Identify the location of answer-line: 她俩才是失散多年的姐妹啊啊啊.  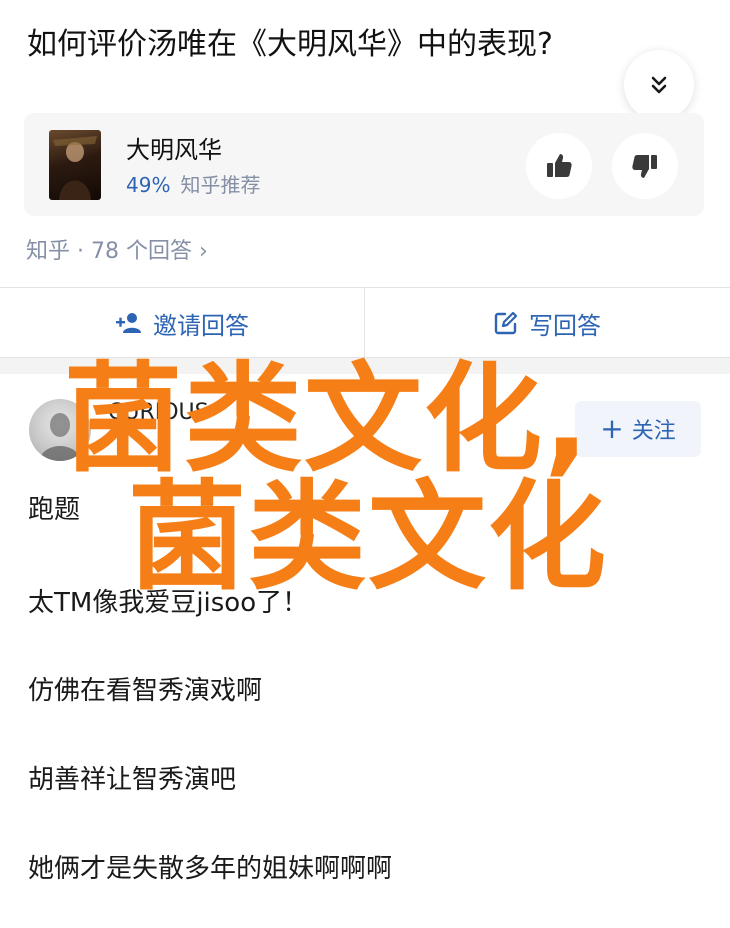
(210, 869).